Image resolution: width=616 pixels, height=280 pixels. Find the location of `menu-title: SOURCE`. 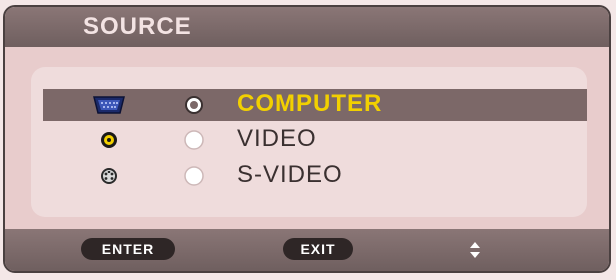

menu-title: SOURCE is located at coordinates (137, 26).